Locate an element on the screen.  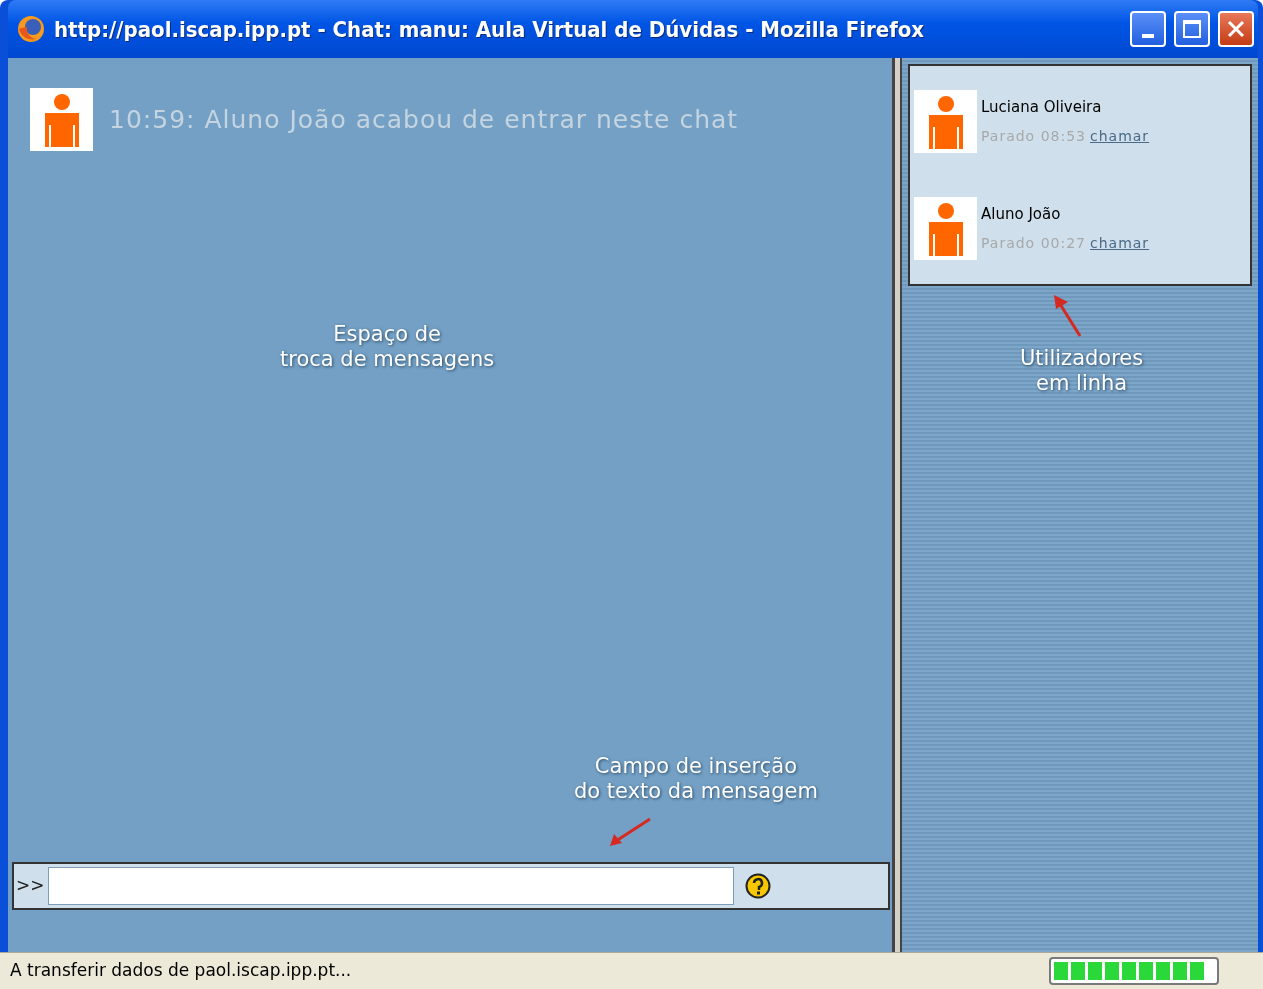
help-icon is located at coordinates (757, 886).